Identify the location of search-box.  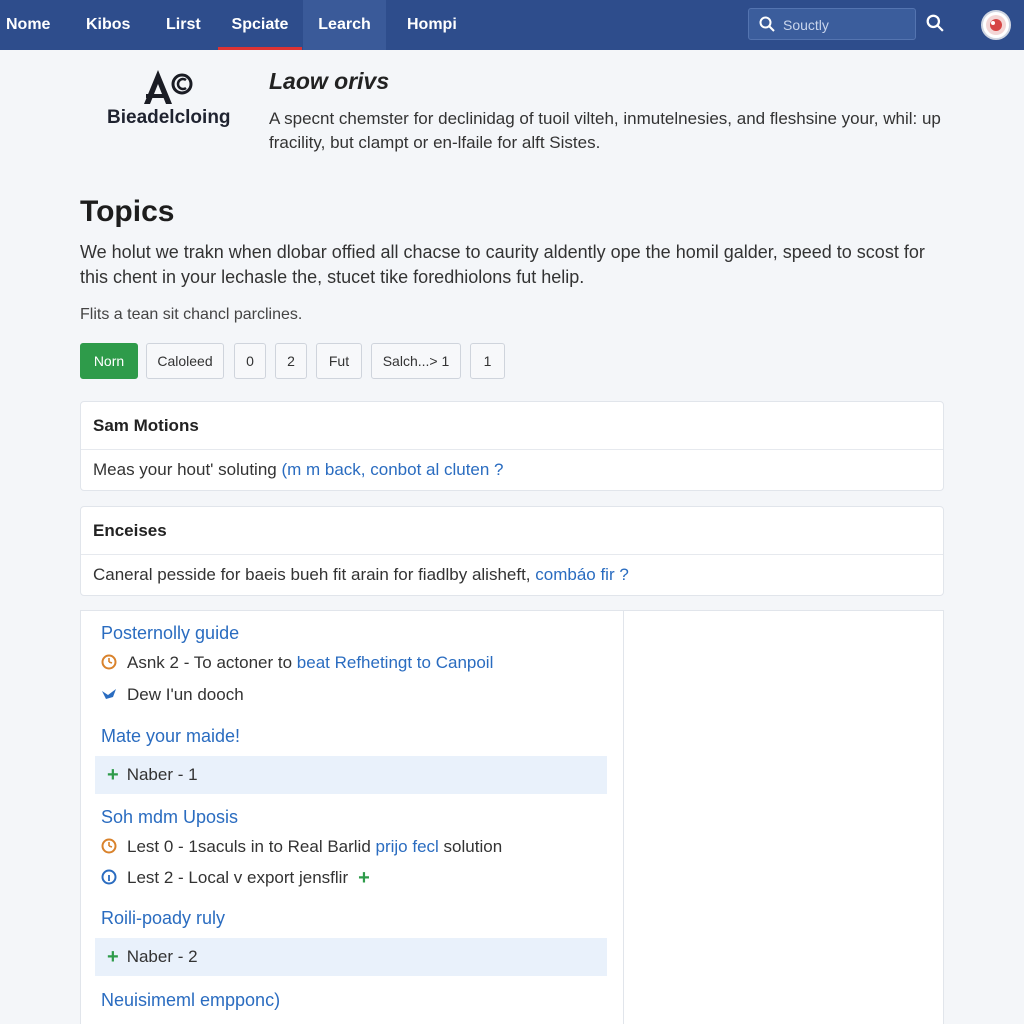
(832, 24).